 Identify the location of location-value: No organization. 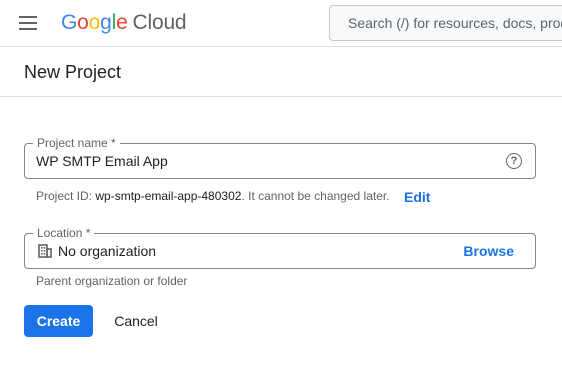
(107, 251).